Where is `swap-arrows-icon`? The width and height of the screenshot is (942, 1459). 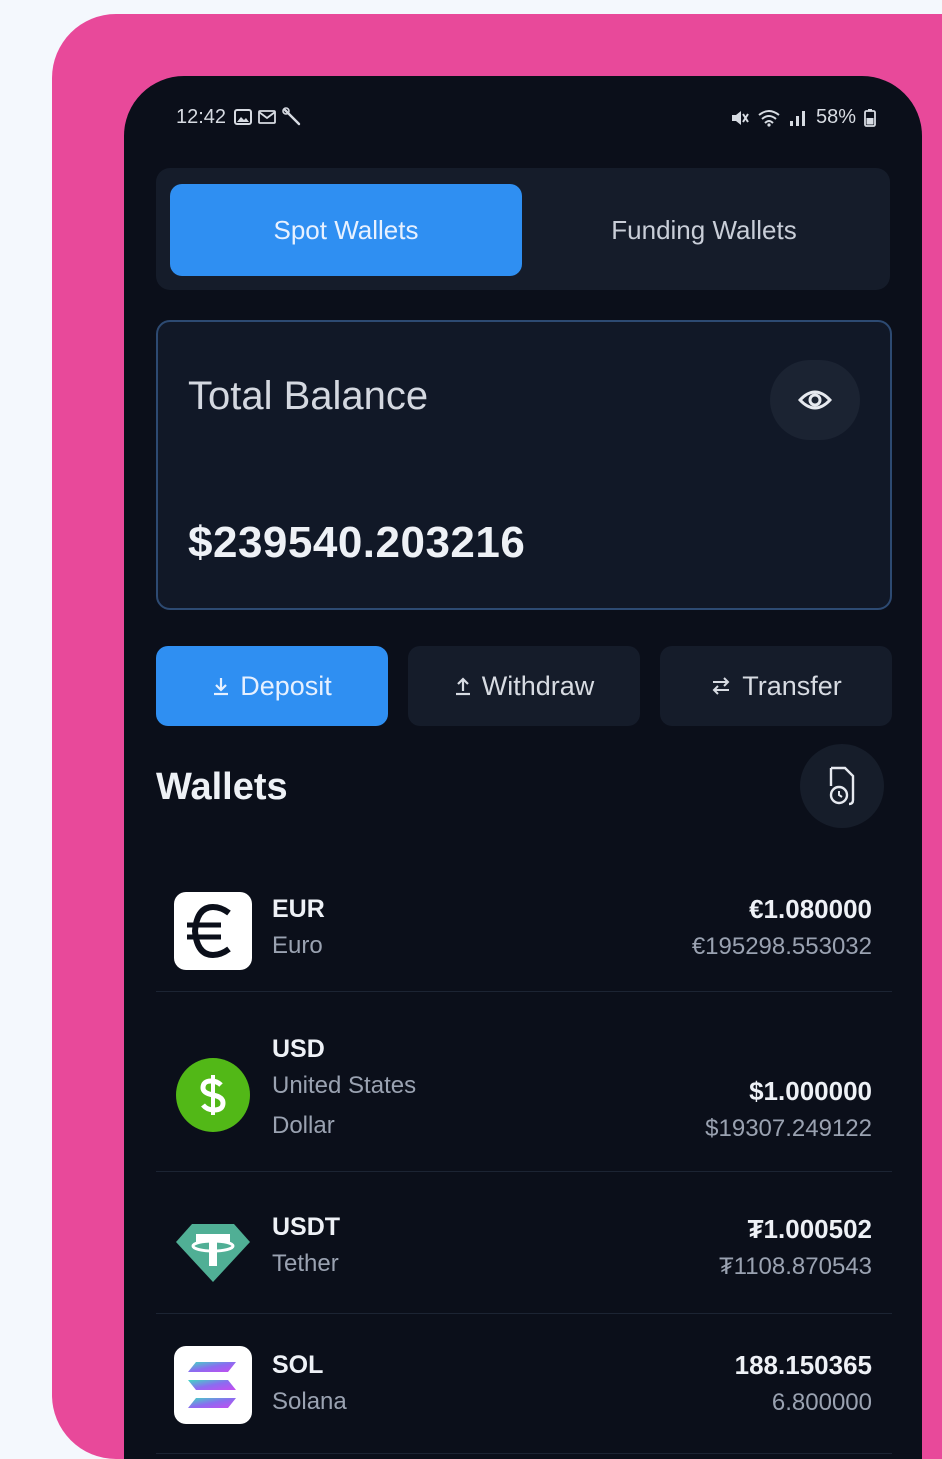 swap-arrows-icon is located at coordinates (721, 686).